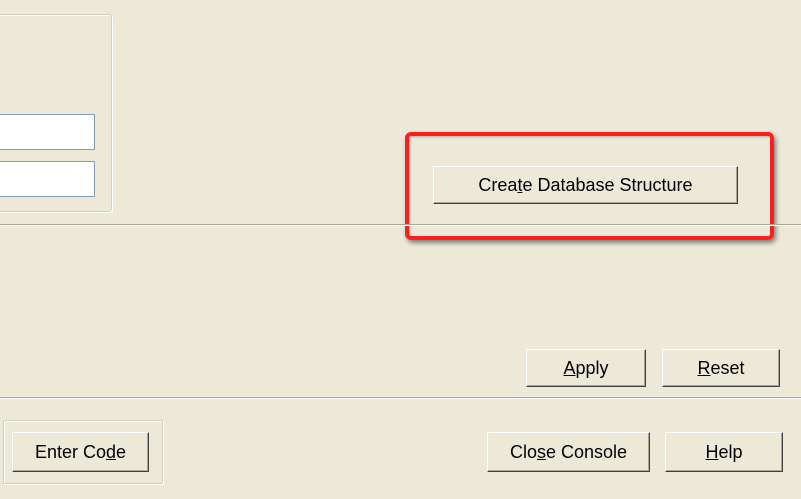 Image resolution: width=801 pixels, height=499 pixels. I want to click on apply-label: Apply, so click(586, 367).